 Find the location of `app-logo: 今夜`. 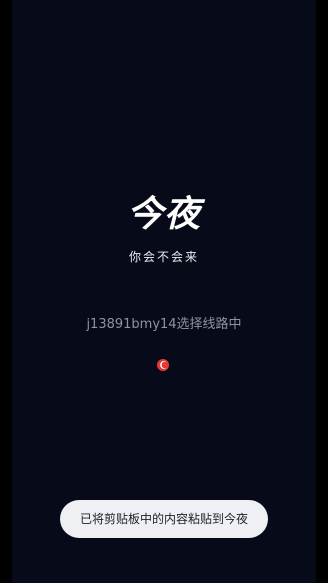

app-logo: 今夜 is located at coordinates (163, 214).